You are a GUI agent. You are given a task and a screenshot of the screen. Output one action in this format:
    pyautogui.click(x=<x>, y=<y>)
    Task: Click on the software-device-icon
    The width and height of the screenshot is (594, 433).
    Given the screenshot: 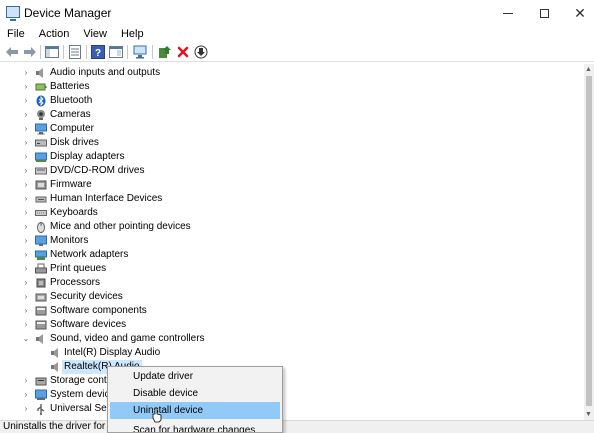 What is the action you would take?
    pyautogui.click(x=41, y=325)
    